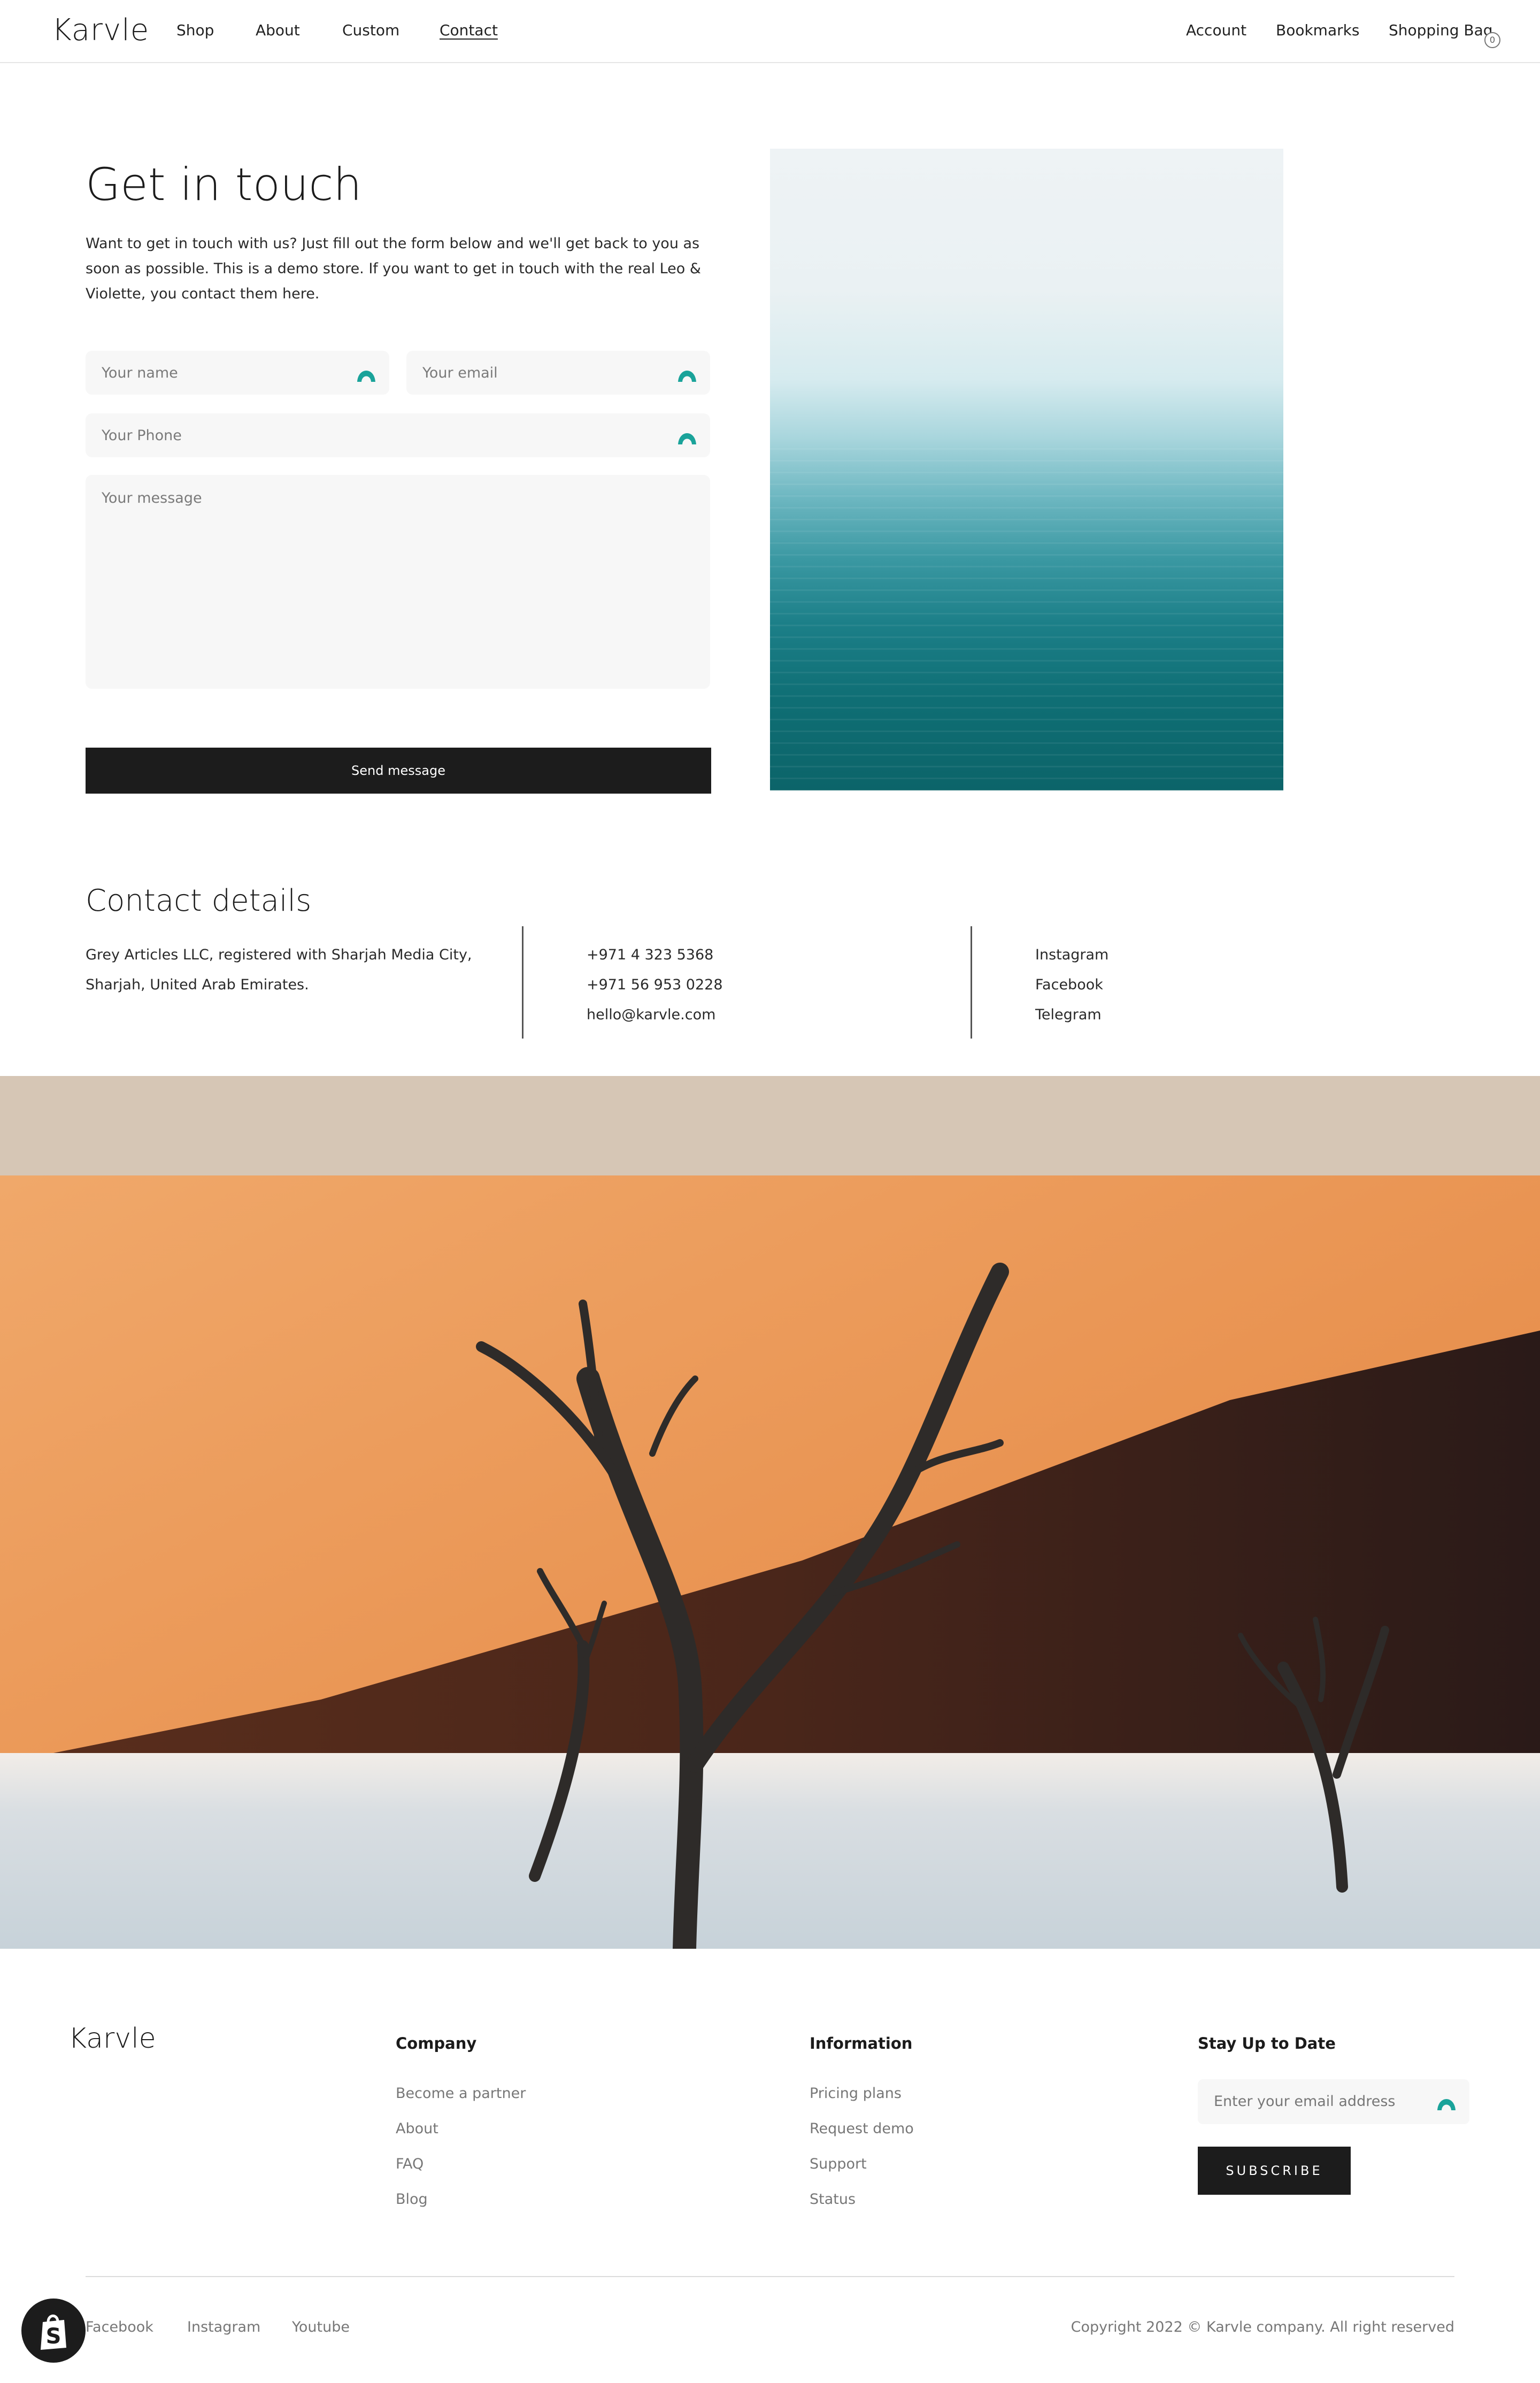 The height and width of the screenshot is (2383, 1540). I want to click on footer-company-title: Company, so click(436, 2043).